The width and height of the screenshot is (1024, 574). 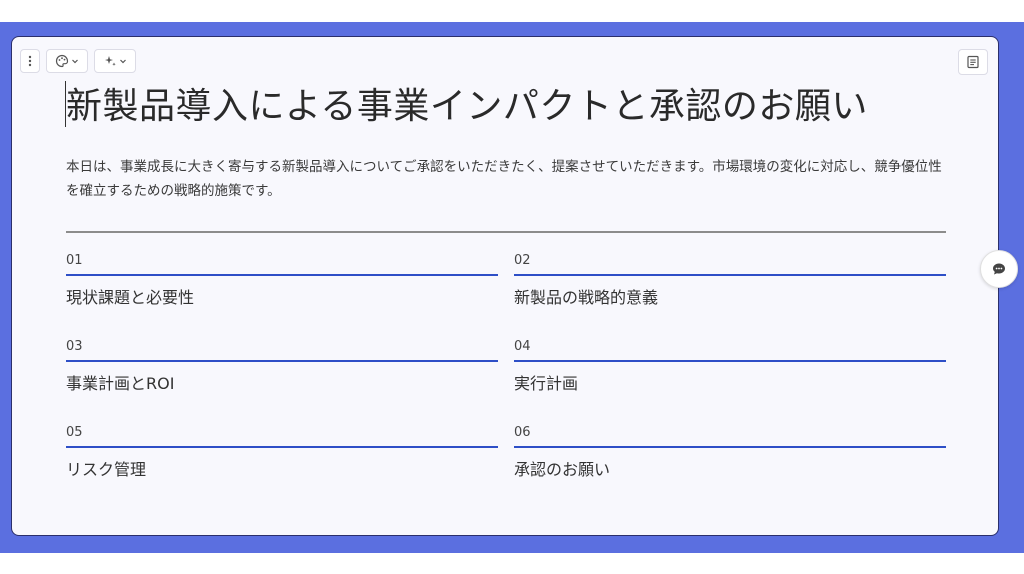 I want to click on slide-toolbar, so click(x=78, y=61).